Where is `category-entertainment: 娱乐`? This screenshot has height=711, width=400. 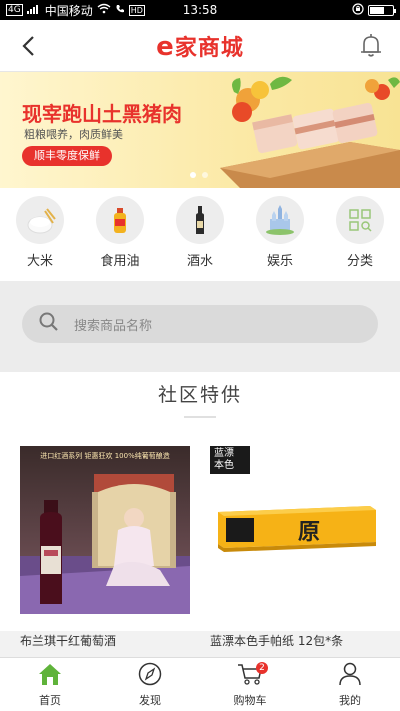 category-entertainment: 娱乐 is located at coordinates (280, 238).